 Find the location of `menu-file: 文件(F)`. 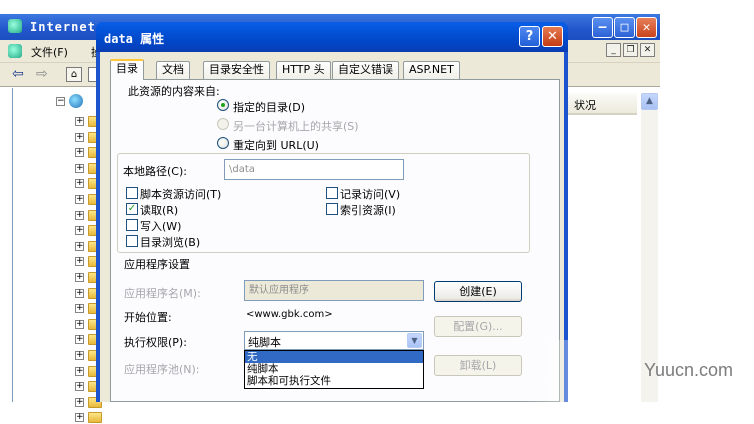

menu-file: 文件(F) is located at coordinates (49, 52).